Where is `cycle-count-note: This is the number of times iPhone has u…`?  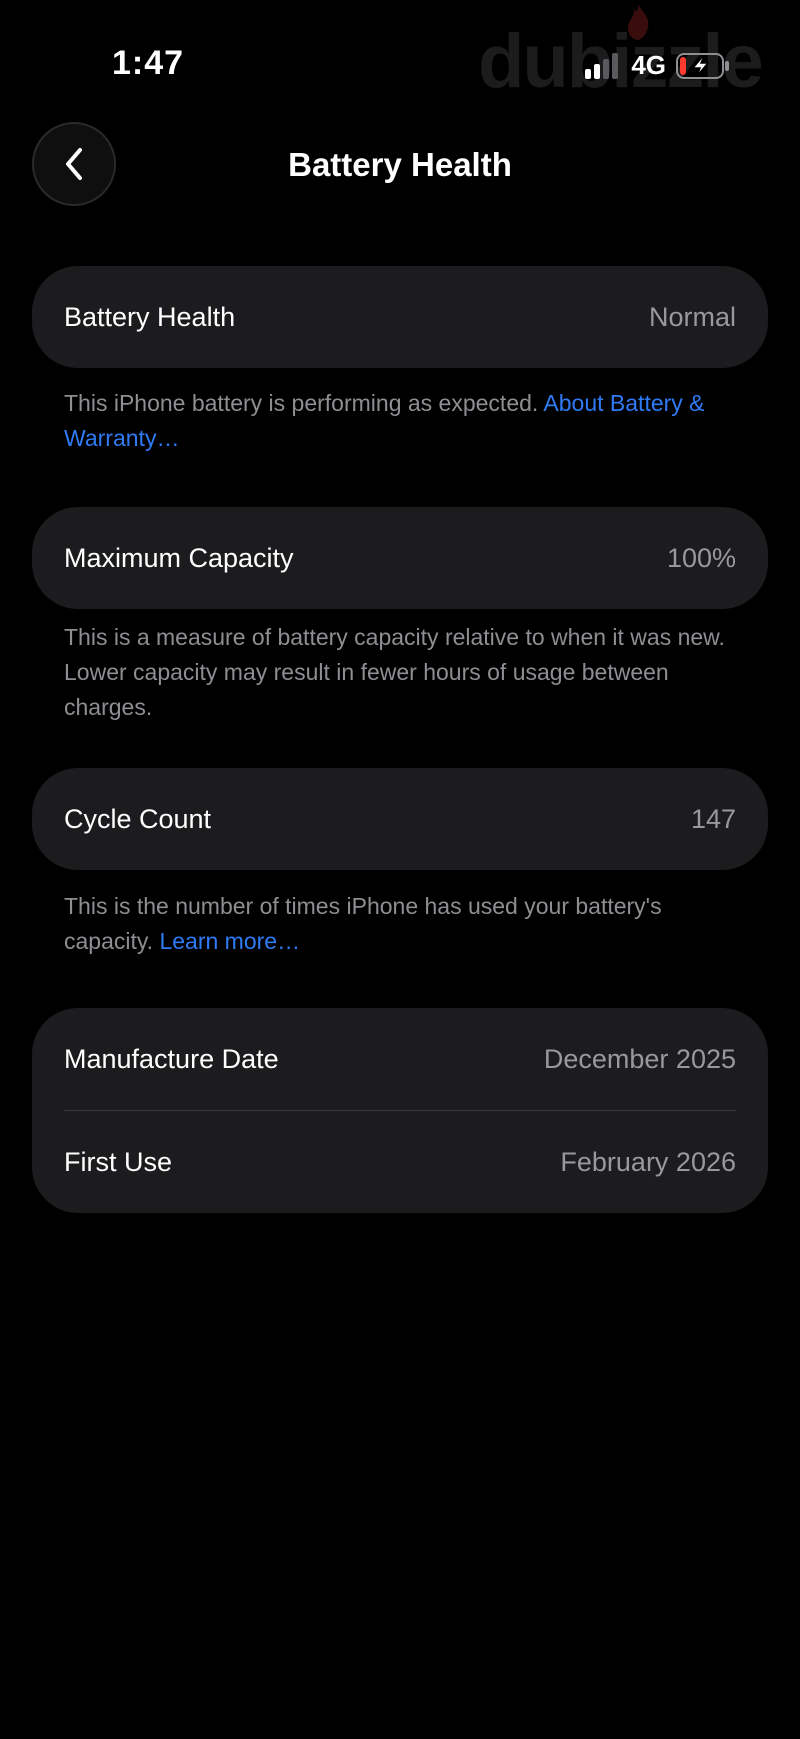
cycle-count-note: This is the number of times iPhone has u… is located at coordinates (404, 924).